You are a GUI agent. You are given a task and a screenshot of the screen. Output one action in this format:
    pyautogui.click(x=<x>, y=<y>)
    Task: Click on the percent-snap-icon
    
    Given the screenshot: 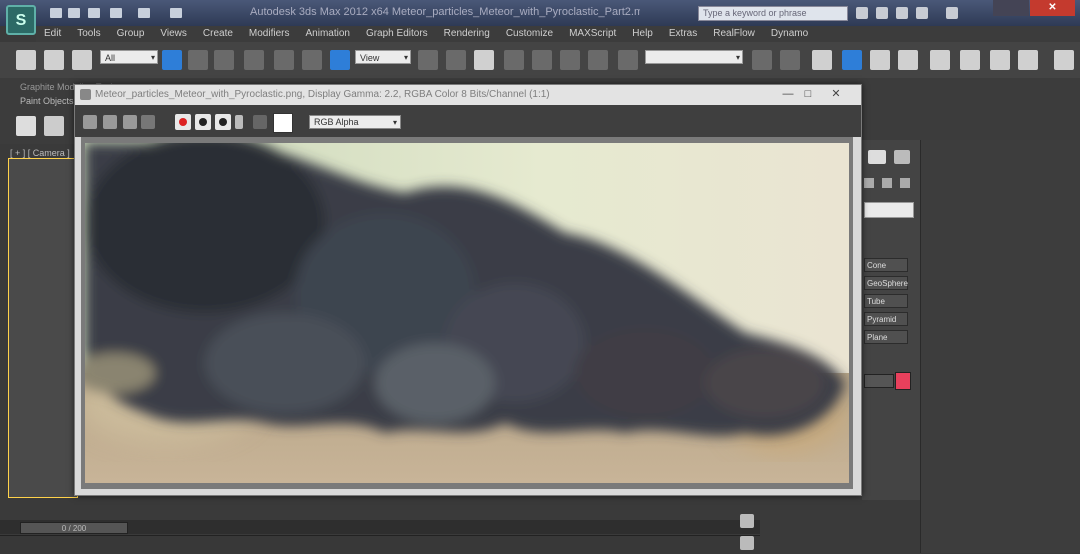 What is the action you would take?
    pyautogui.click(x=570, y=60)
    